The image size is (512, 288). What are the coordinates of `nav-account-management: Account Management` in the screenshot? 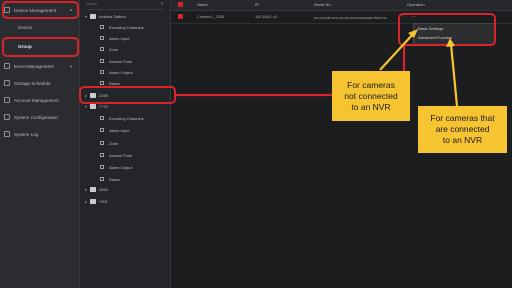 It's located at (31, 100).